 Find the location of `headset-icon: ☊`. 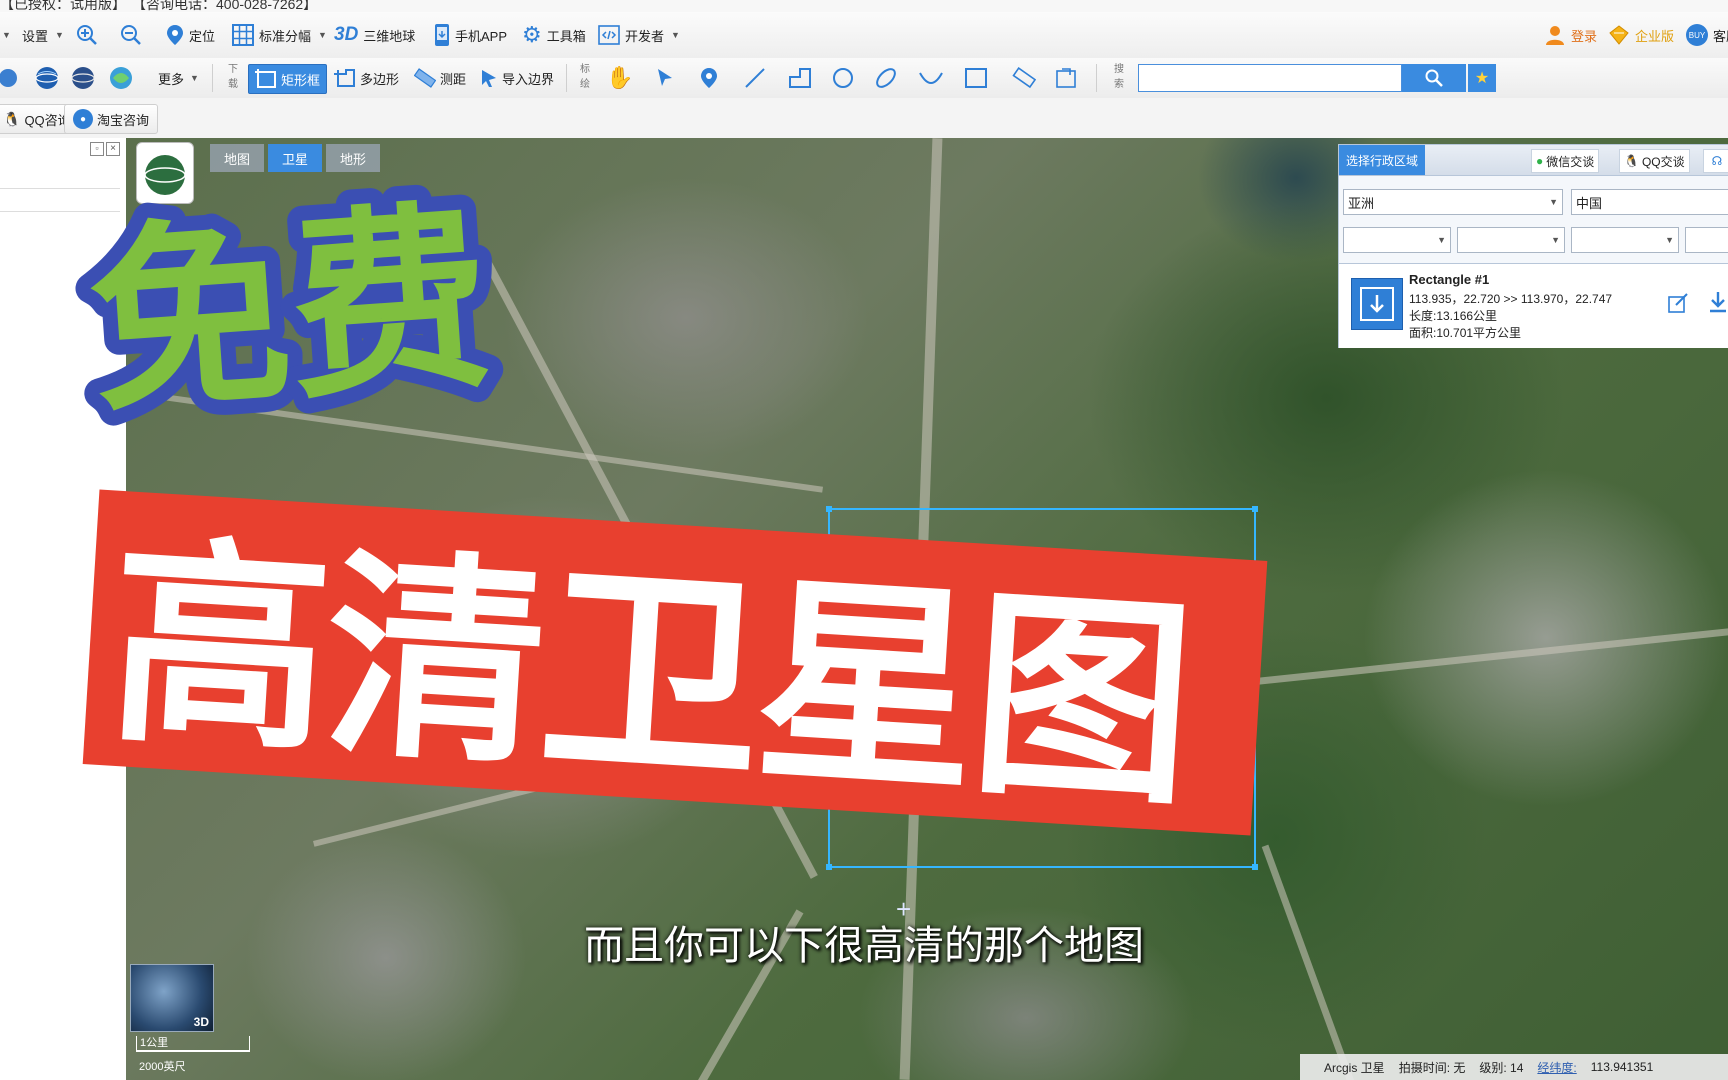

headset-icon: ☊ is located at coordinates (1717, 161).